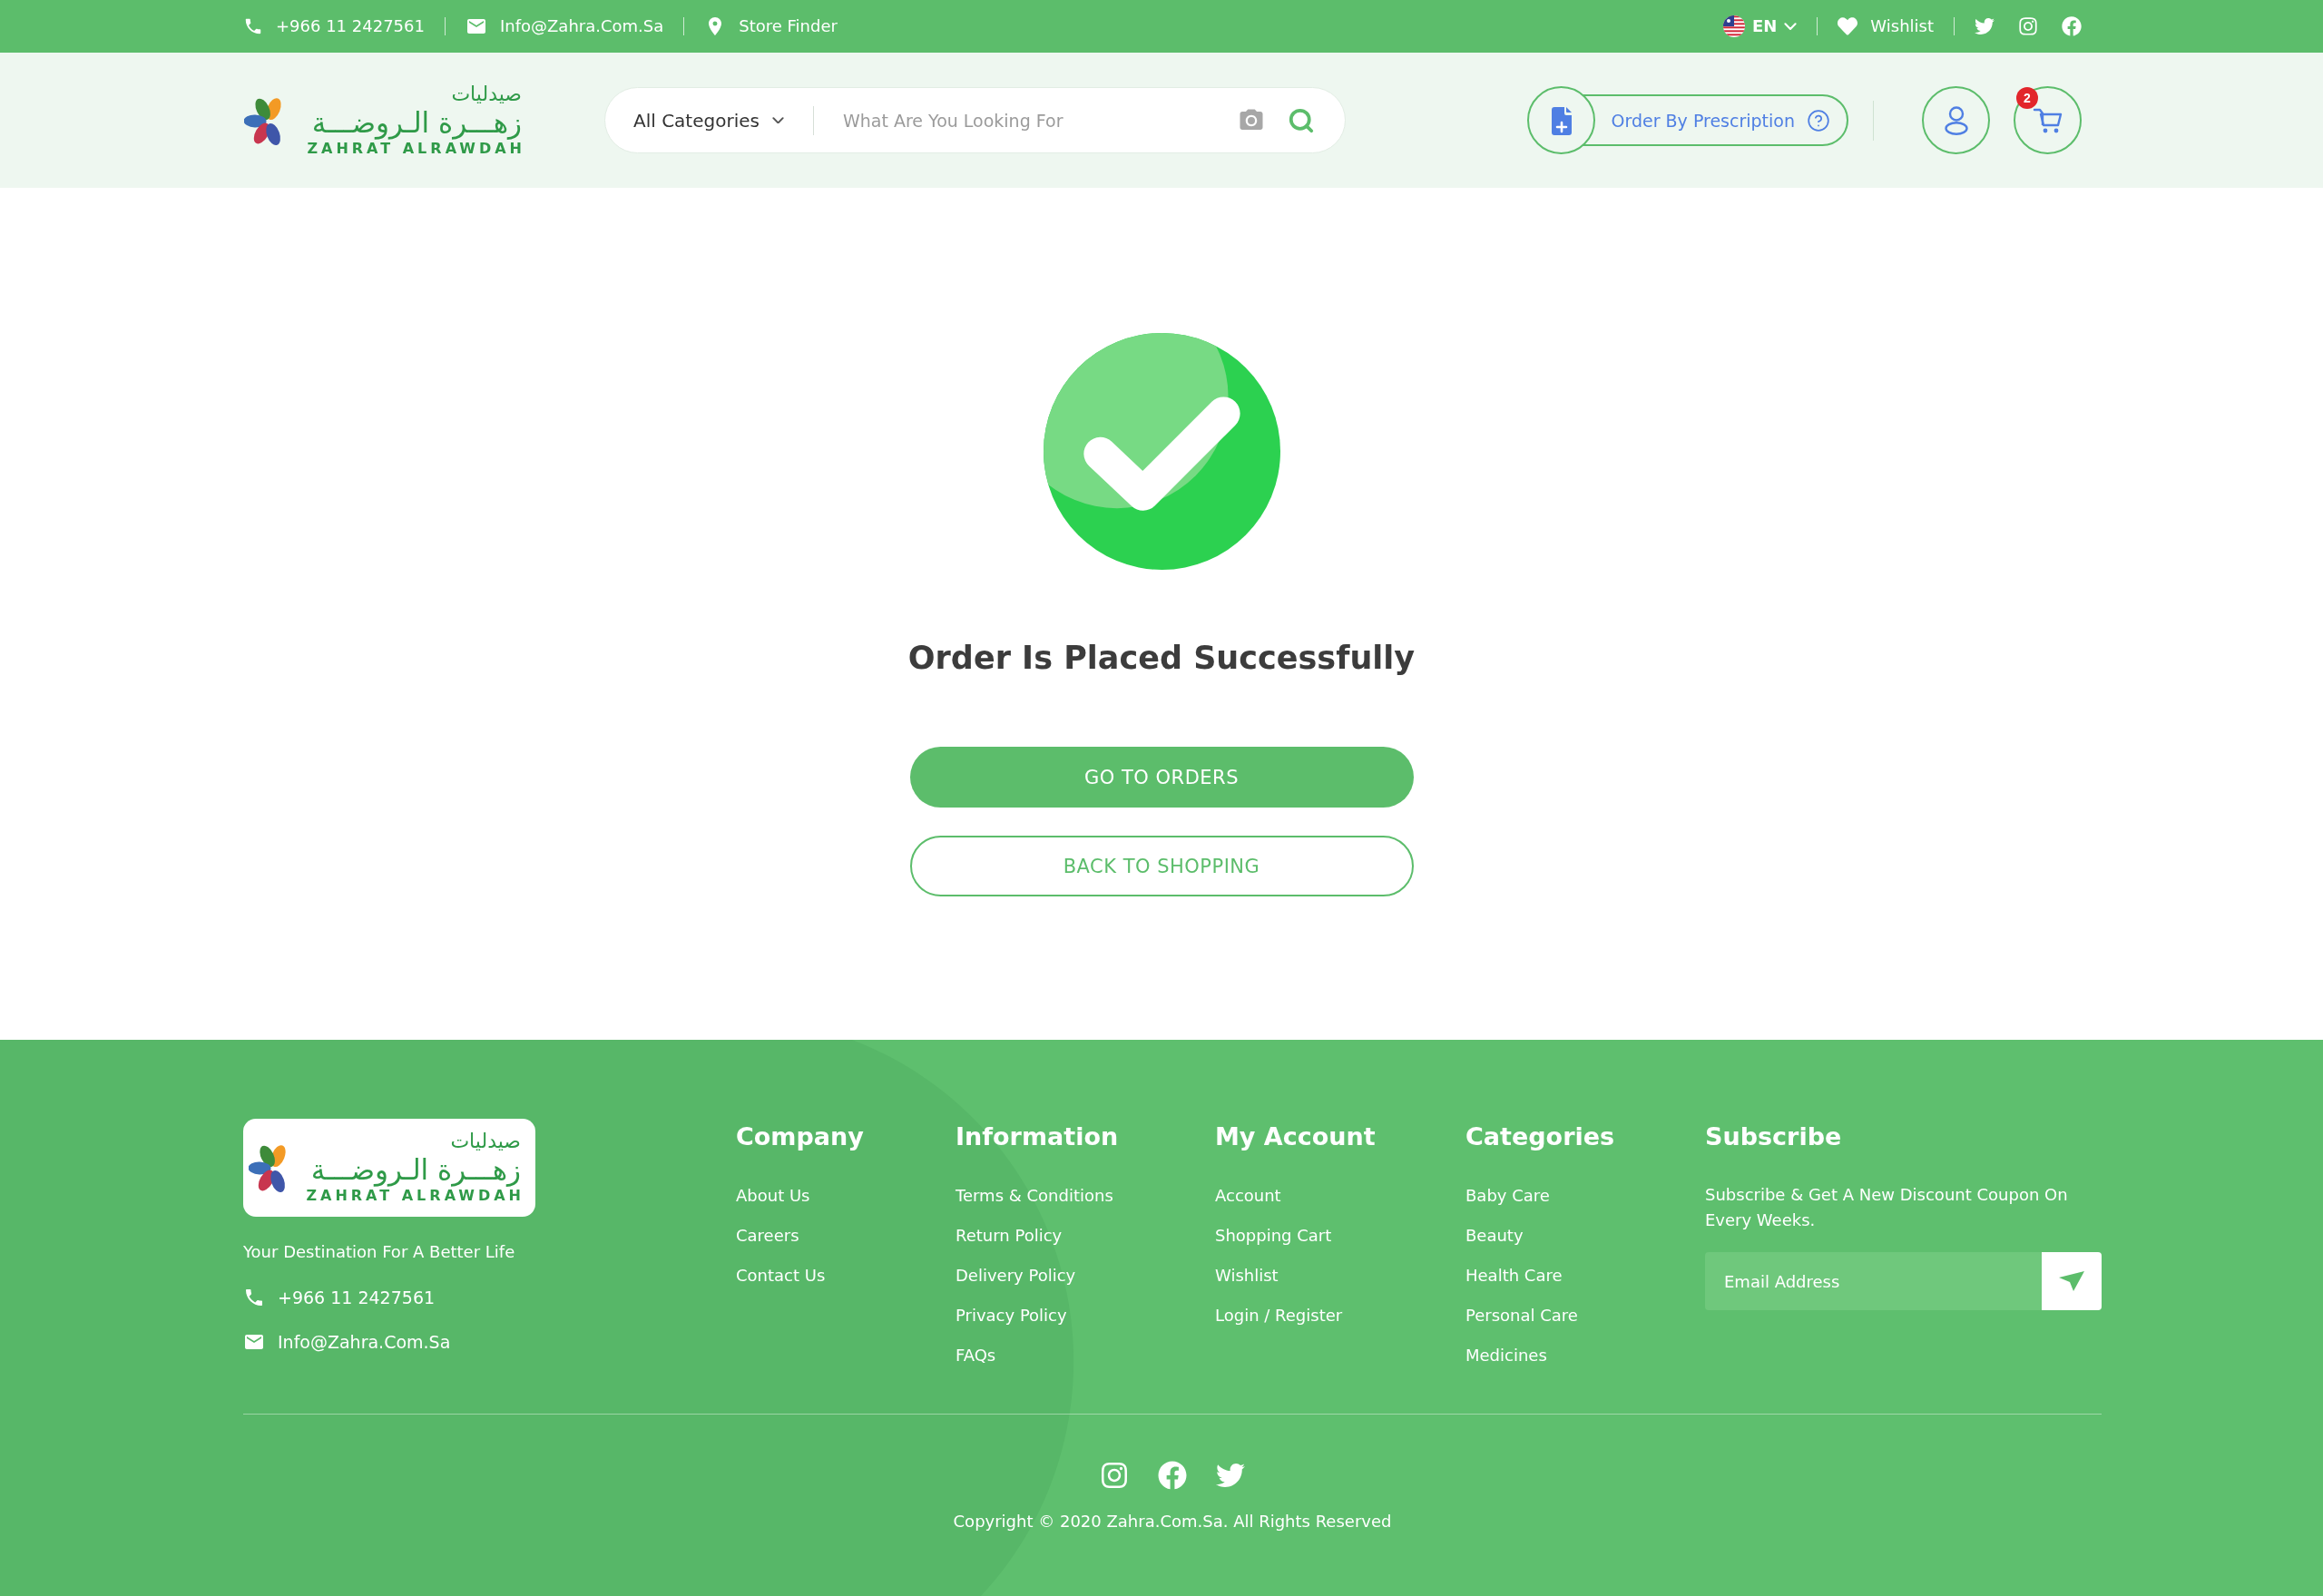  What do you see at coordinates (781, 1276) in the screenshot?
I see `footer-link: Contact Us` at bounding box center [781, 1276].